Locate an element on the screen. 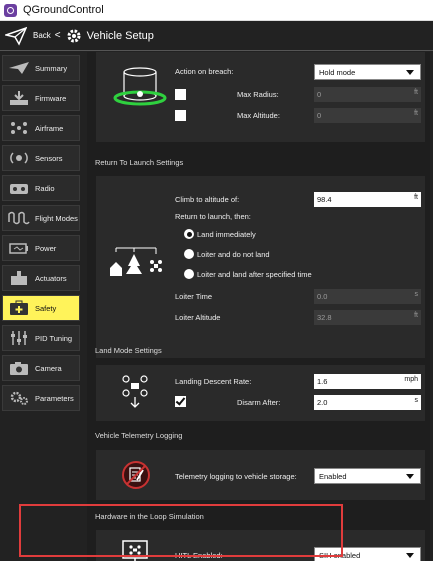 This screenshot has height=561, width=433. sidebar-item-airframe: Airframe is located at coordinates (41, 128).